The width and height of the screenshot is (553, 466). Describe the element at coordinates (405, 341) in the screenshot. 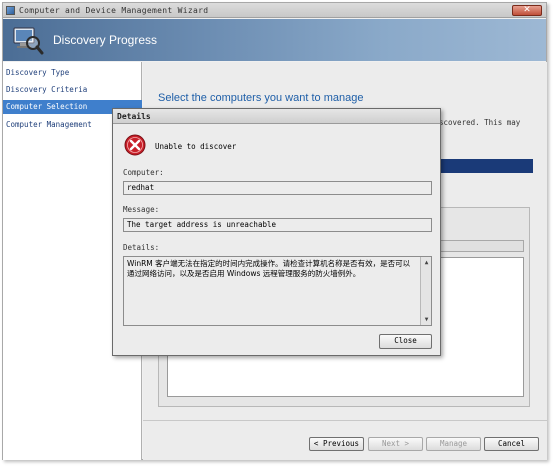

I see `close-button: Close` at that location.